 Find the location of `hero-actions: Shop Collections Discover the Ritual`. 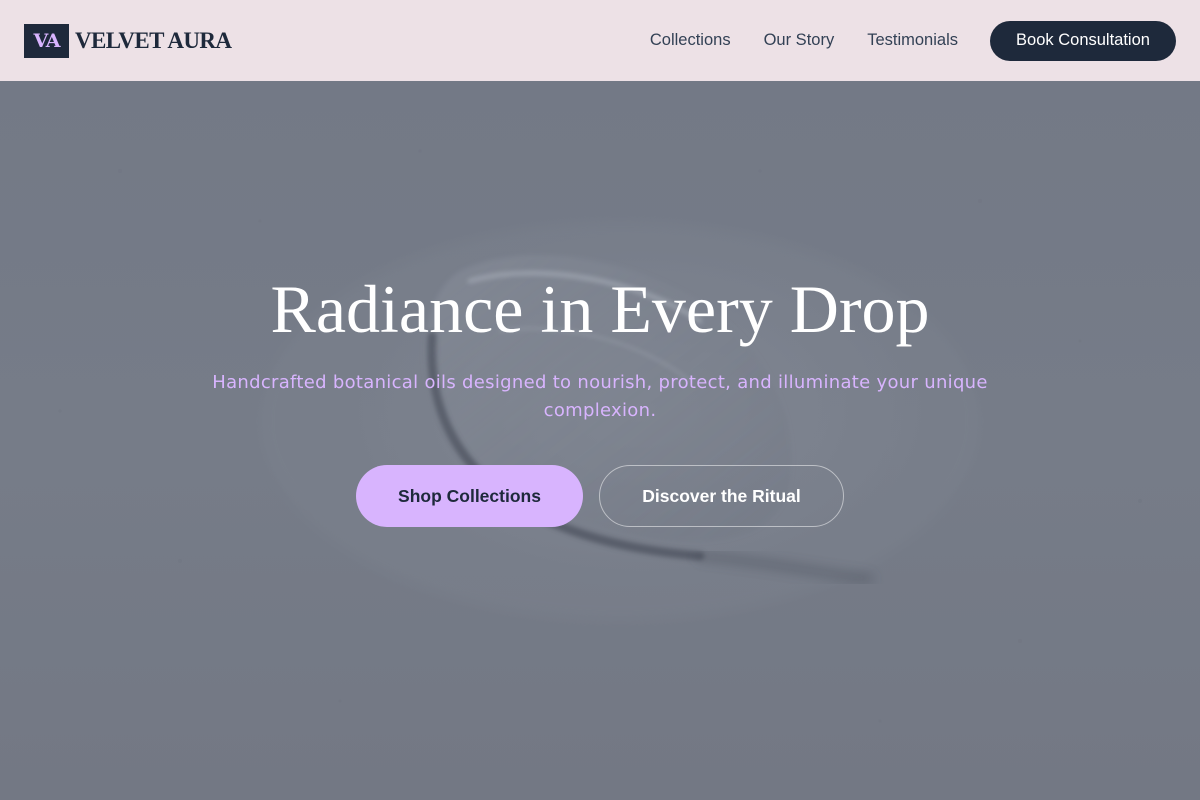

hero-actions: Shop Collections Discover the Ritual is located at coordinates (600, 496).